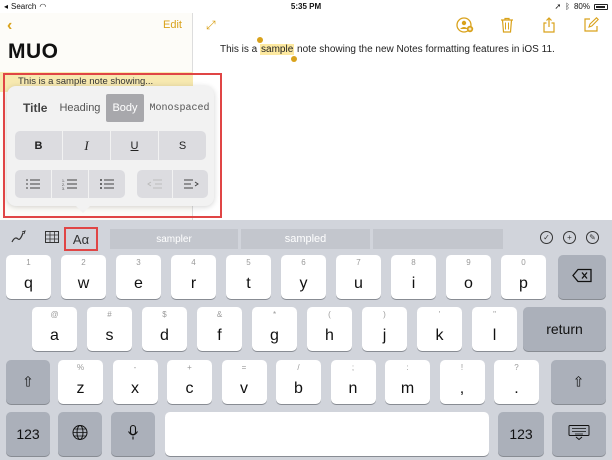 Image resolution: width=612 pixels, height=460 pixels. I want to click on key-row2-0: @ a, so click(54, 329).